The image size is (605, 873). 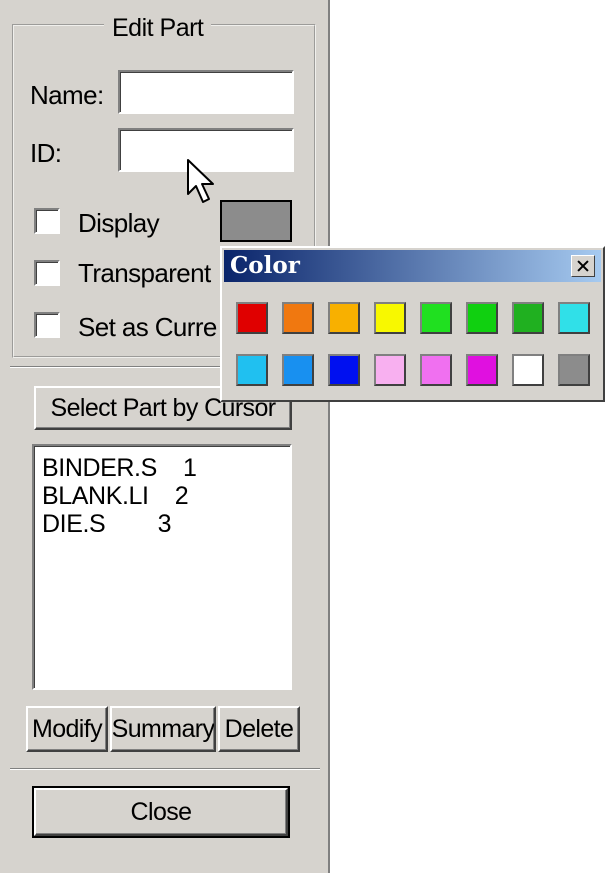 I want to click on summary-button: Summary, so click(x=163, y=729).